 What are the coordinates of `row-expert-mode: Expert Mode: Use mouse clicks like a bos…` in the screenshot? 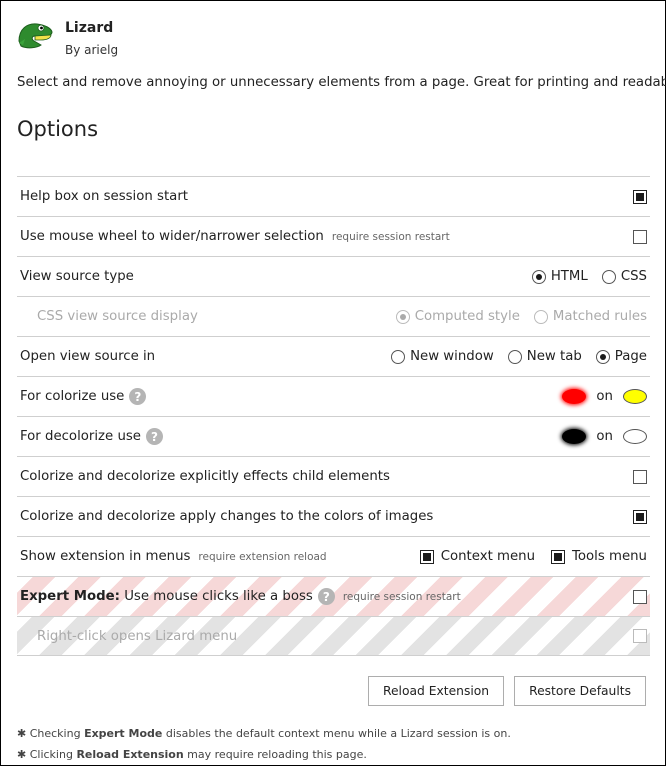 It's located at (333, 596).